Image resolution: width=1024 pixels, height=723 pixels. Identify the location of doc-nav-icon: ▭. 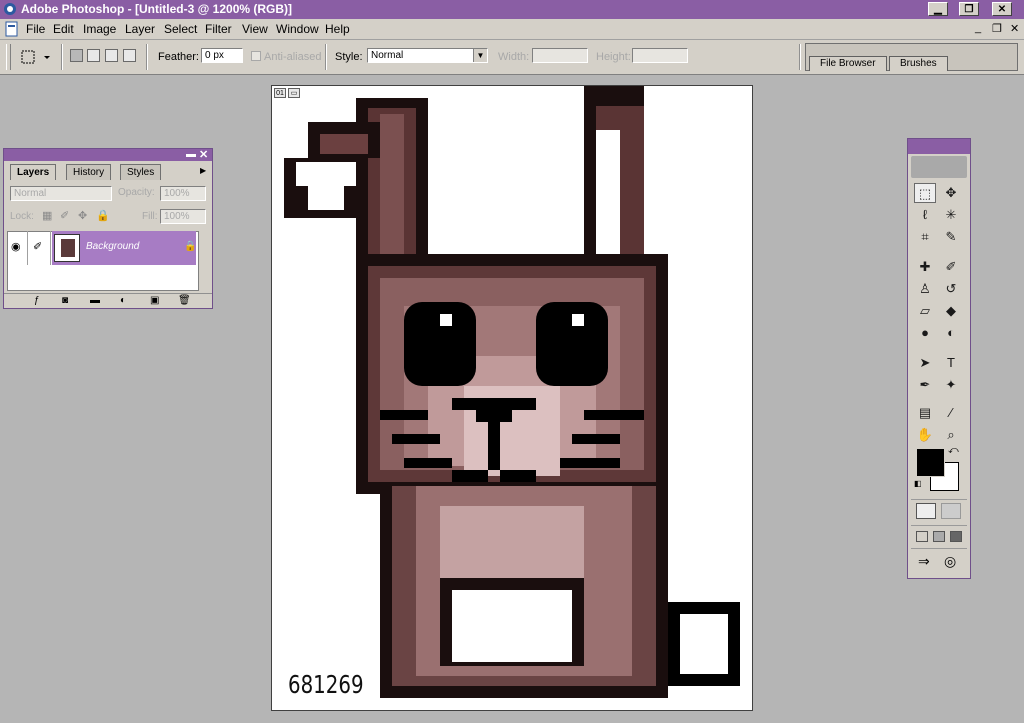
(294, 93).